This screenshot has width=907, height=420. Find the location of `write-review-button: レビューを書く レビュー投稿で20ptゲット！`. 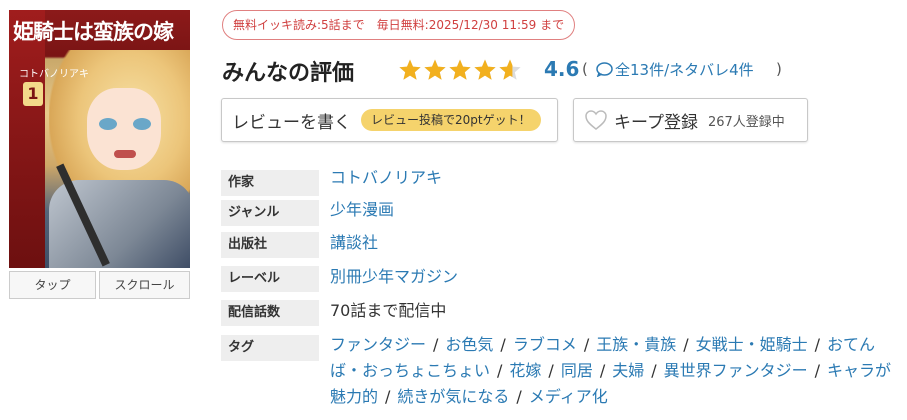

write-review-button: レビューを書く レビュー投稿で20ptゲット！ is located at coordinates (389, 120).